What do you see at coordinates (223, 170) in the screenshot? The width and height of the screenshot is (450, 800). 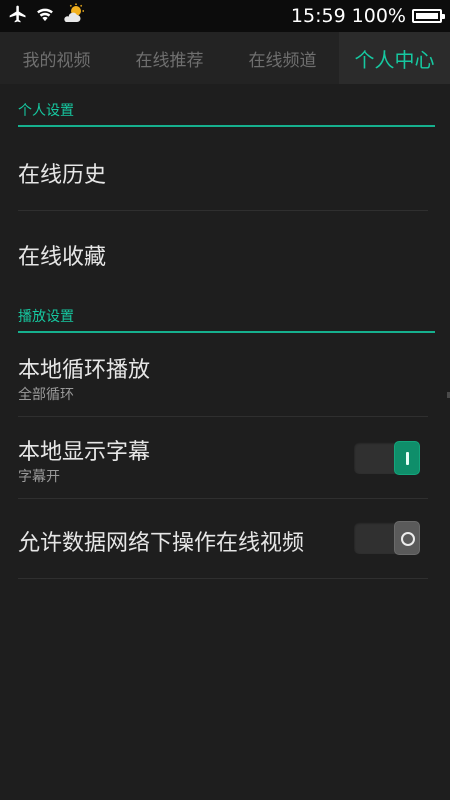 I see `settings-item-online-history: 在线历史` at bounding box center [223, 170].